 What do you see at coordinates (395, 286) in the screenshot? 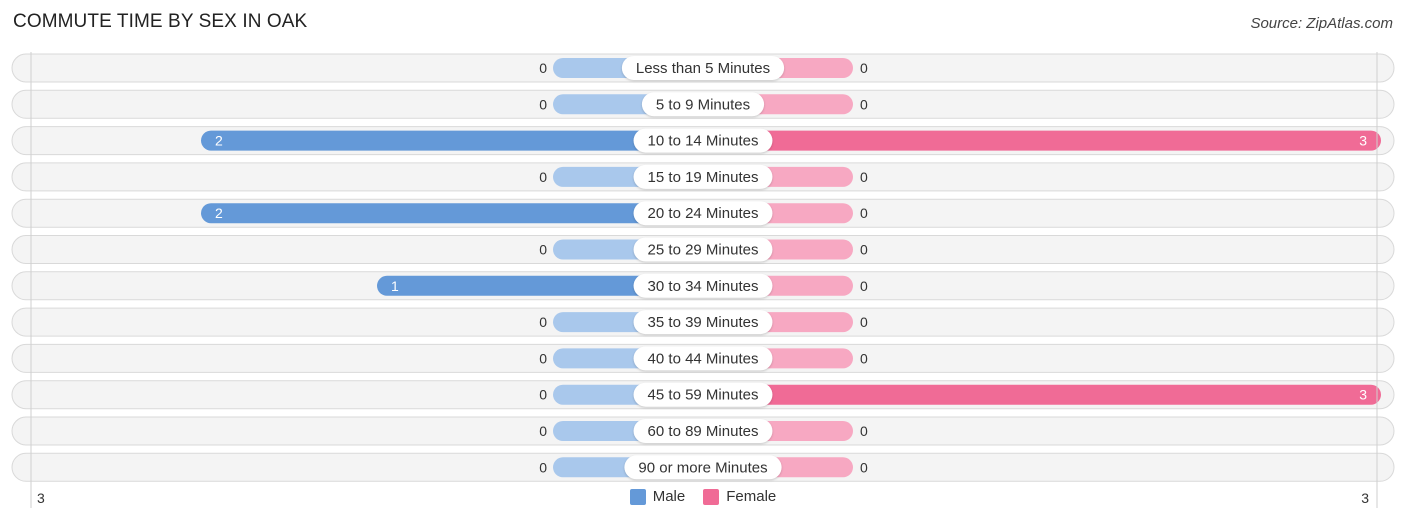
I see `value-label-male: 1` at bounding box center [395, 286].